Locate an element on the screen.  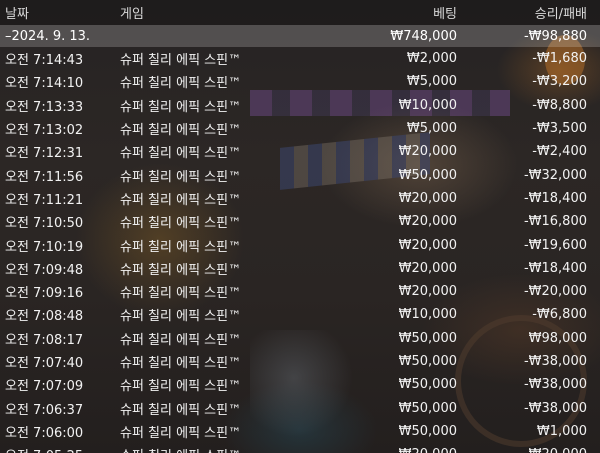
column-header-win-loss: 승리/패배 is located at coordinates (530, 12).